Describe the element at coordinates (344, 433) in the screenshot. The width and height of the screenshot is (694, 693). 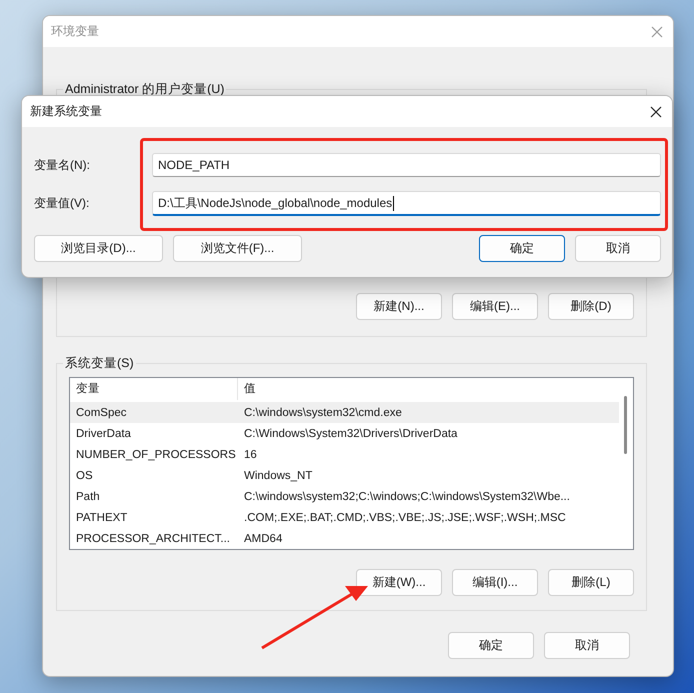
I see `list-row: DriverData C:\Windows\System32\Drivers\DriverData` at that location.